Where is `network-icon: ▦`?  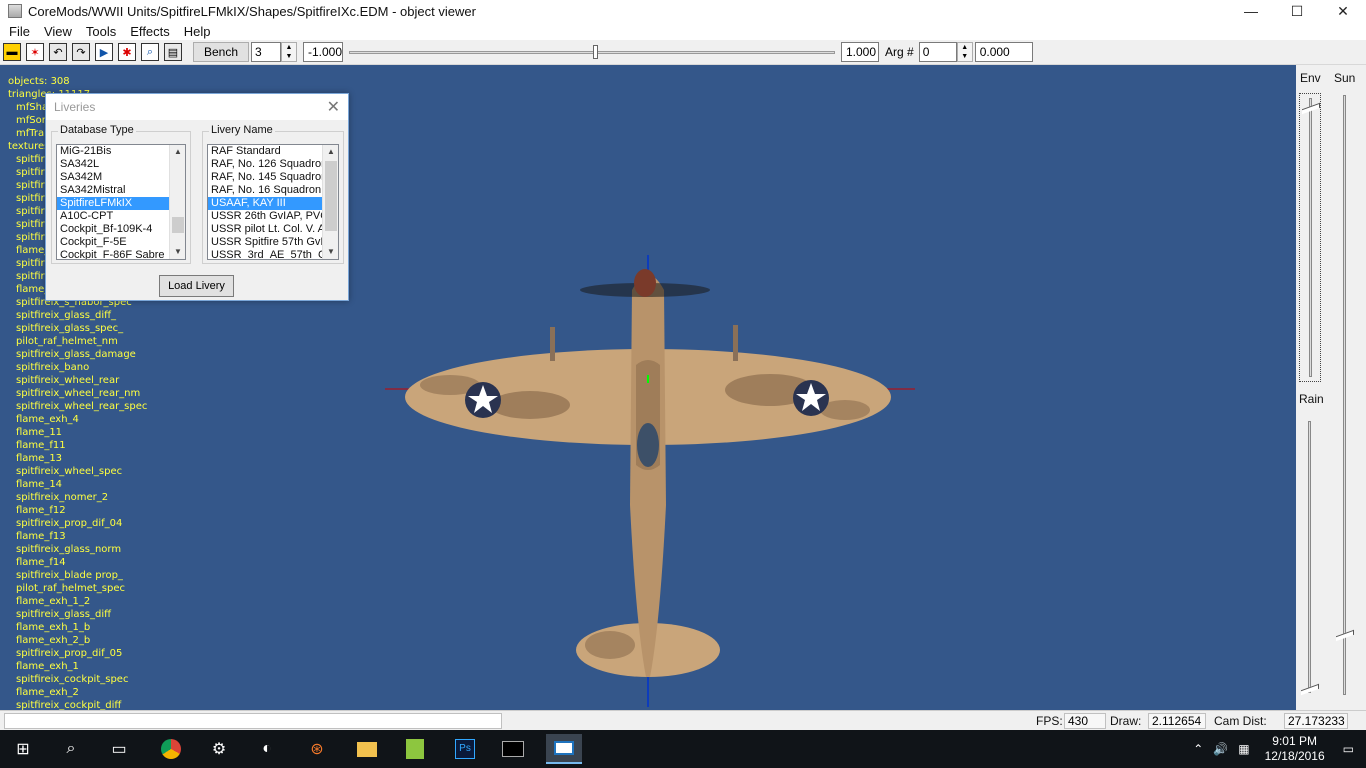
network-icon: ▦ is located at coordinates (1243, 749).